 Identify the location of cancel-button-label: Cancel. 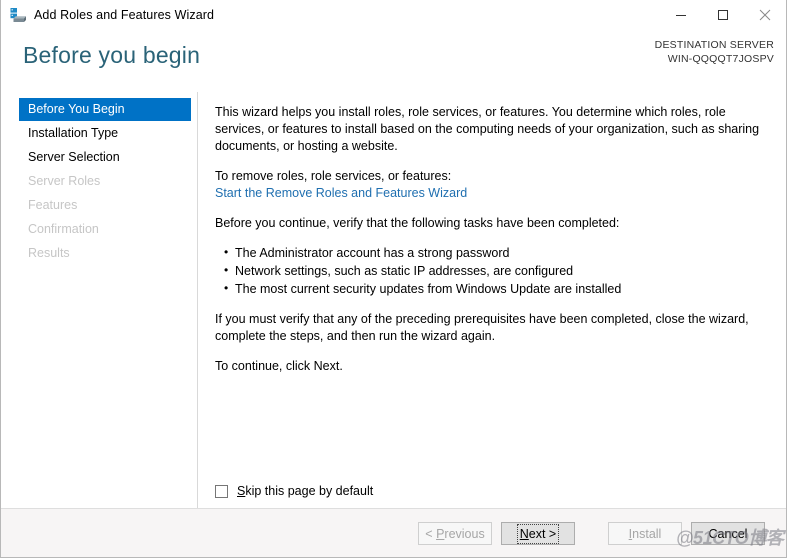
(728, 533).